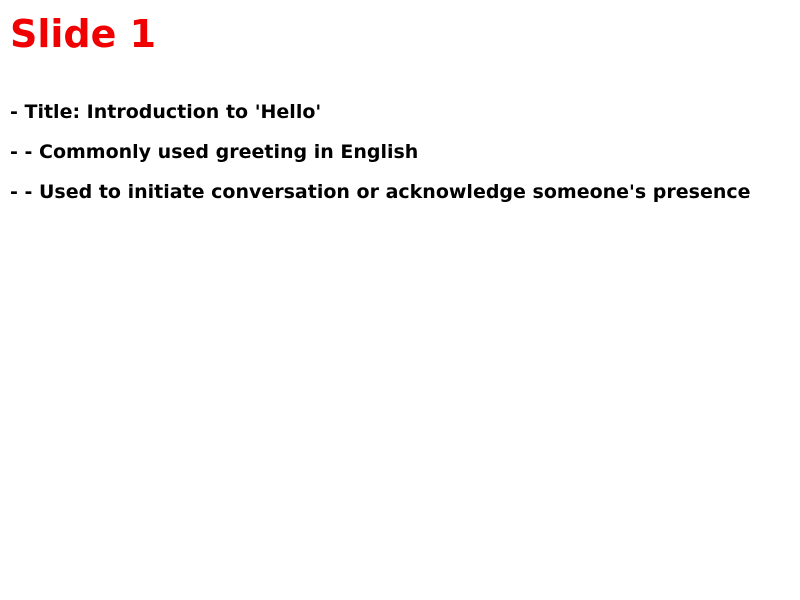 The height and width of the screenshot is (600, 800). What do you see at coordinates (214, 152) in the screenshot?
I see `bullet-item: - - Commonly used greeting in English` at bounding box center [214, 152].